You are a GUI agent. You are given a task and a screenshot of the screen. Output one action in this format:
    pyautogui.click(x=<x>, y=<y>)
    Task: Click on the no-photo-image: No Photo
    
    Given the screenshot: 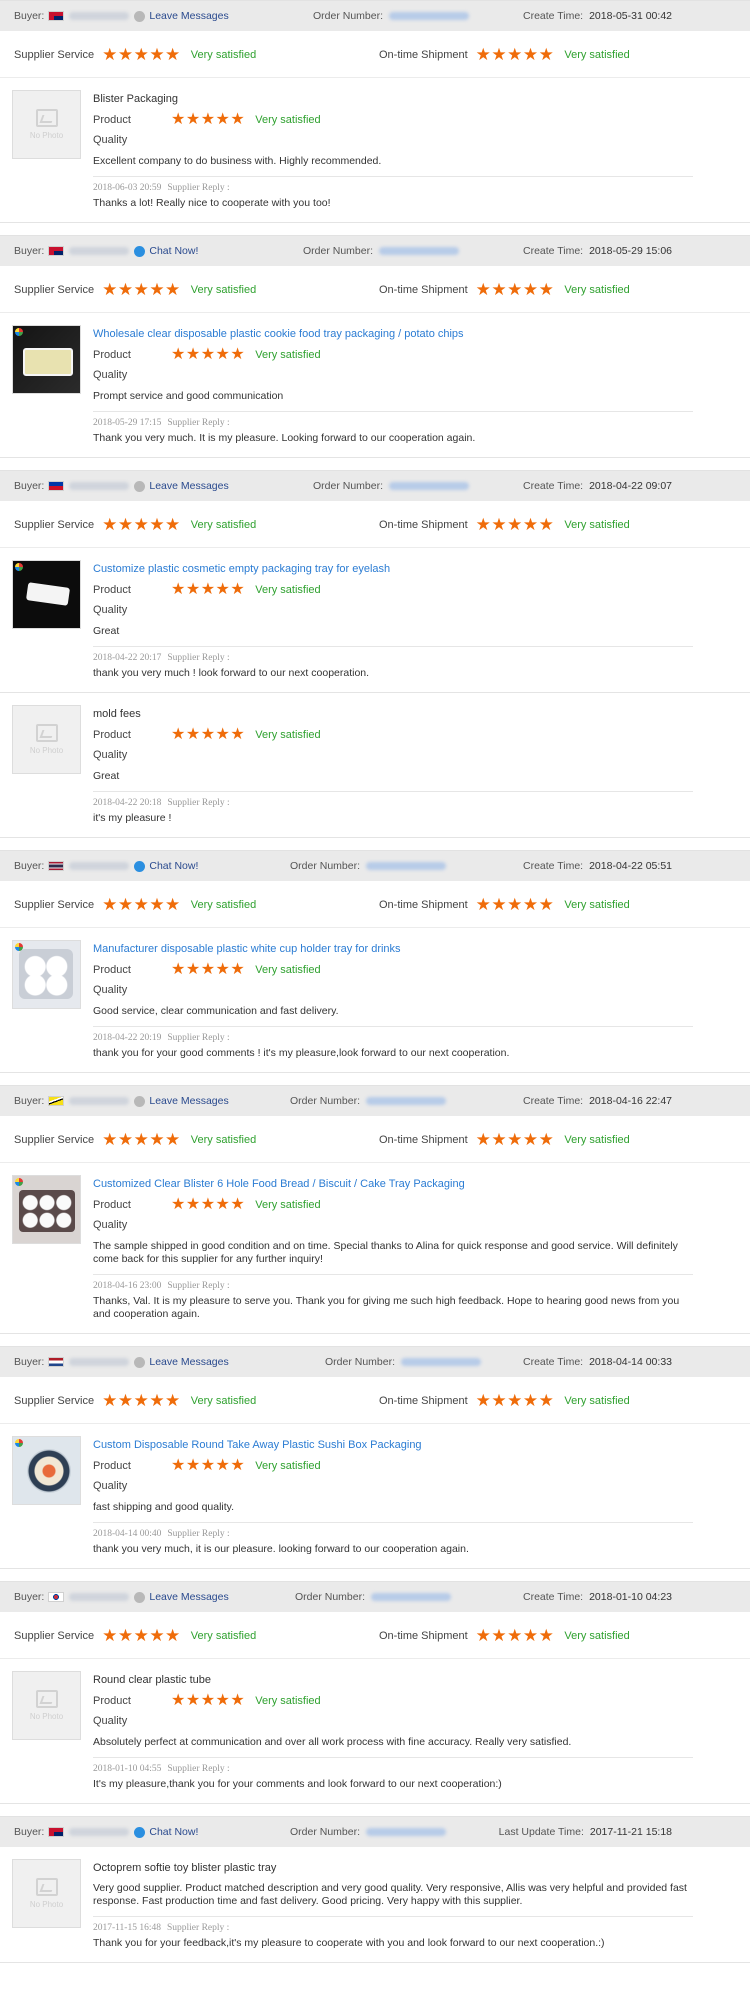 What is the action you would take?
    pyautogui.click(x=46, y=1705)
    